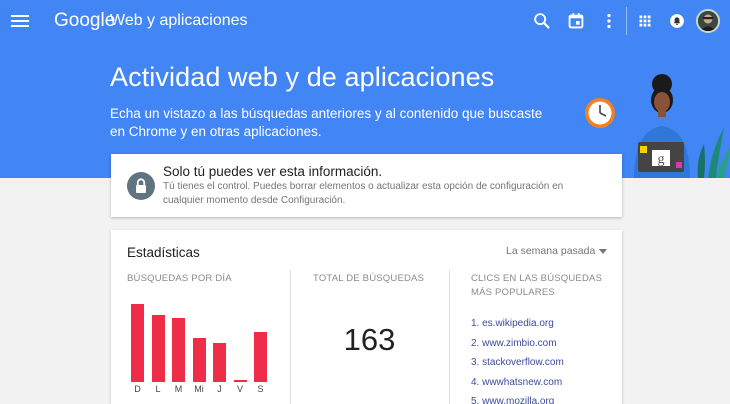  I want to click on toolbar-divider, so click(626, 21).